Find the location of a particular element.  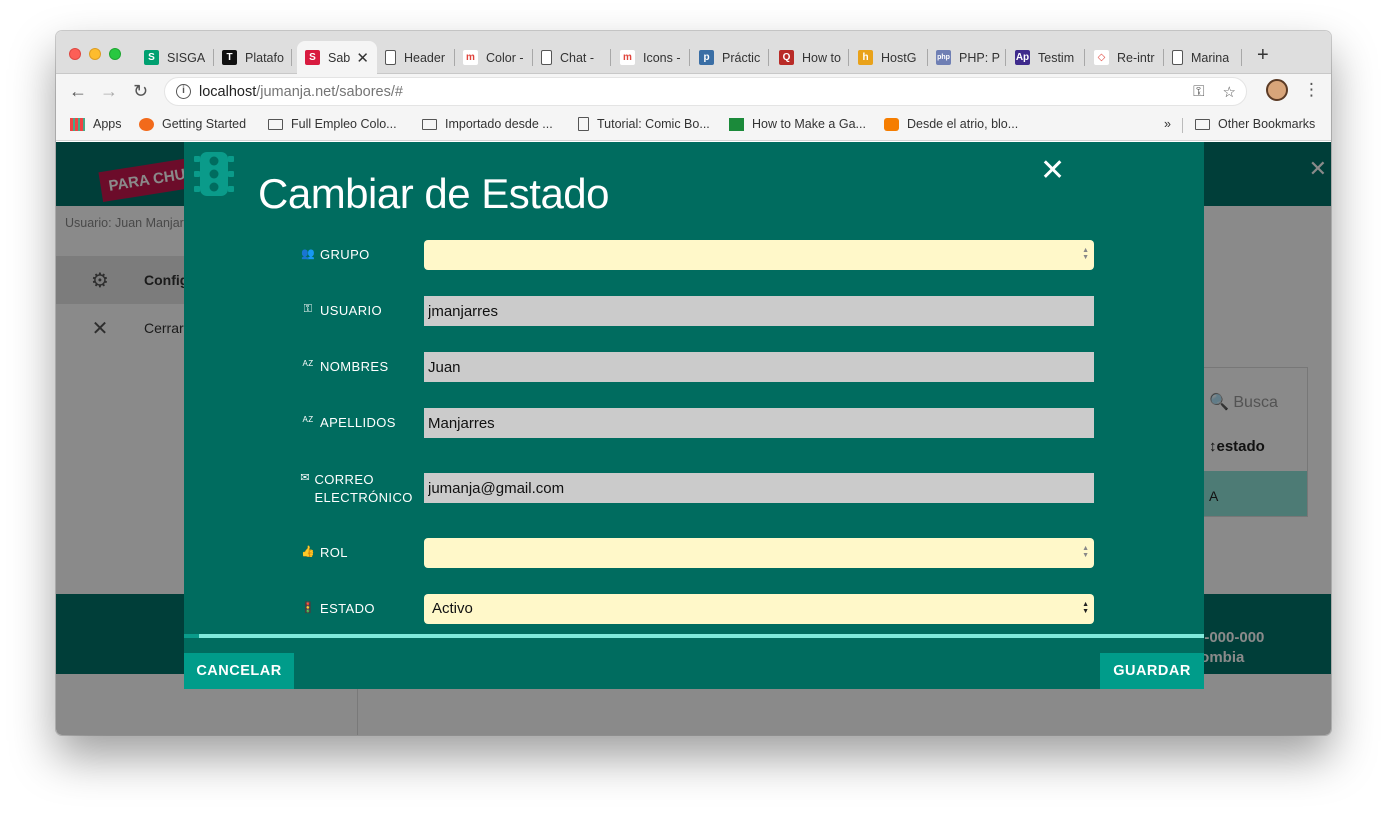

tab-label: PHP: P is located at coordinates (979, 57).